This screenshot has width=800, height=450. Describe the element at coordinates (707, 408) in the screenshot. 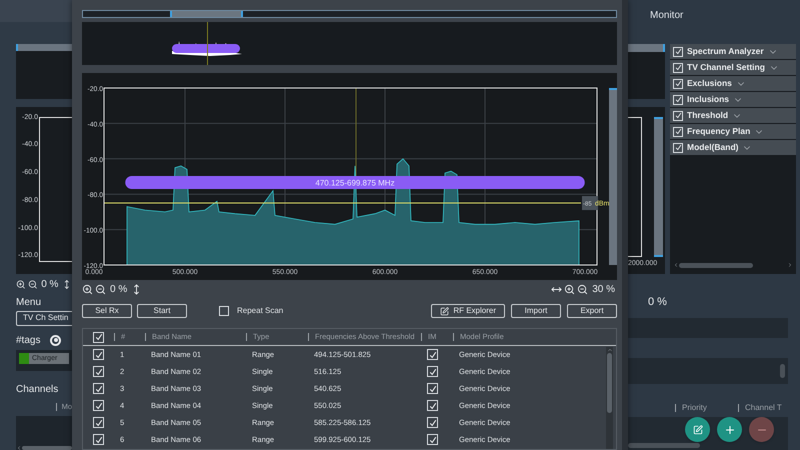

I see `column-header: Priority` at that location.